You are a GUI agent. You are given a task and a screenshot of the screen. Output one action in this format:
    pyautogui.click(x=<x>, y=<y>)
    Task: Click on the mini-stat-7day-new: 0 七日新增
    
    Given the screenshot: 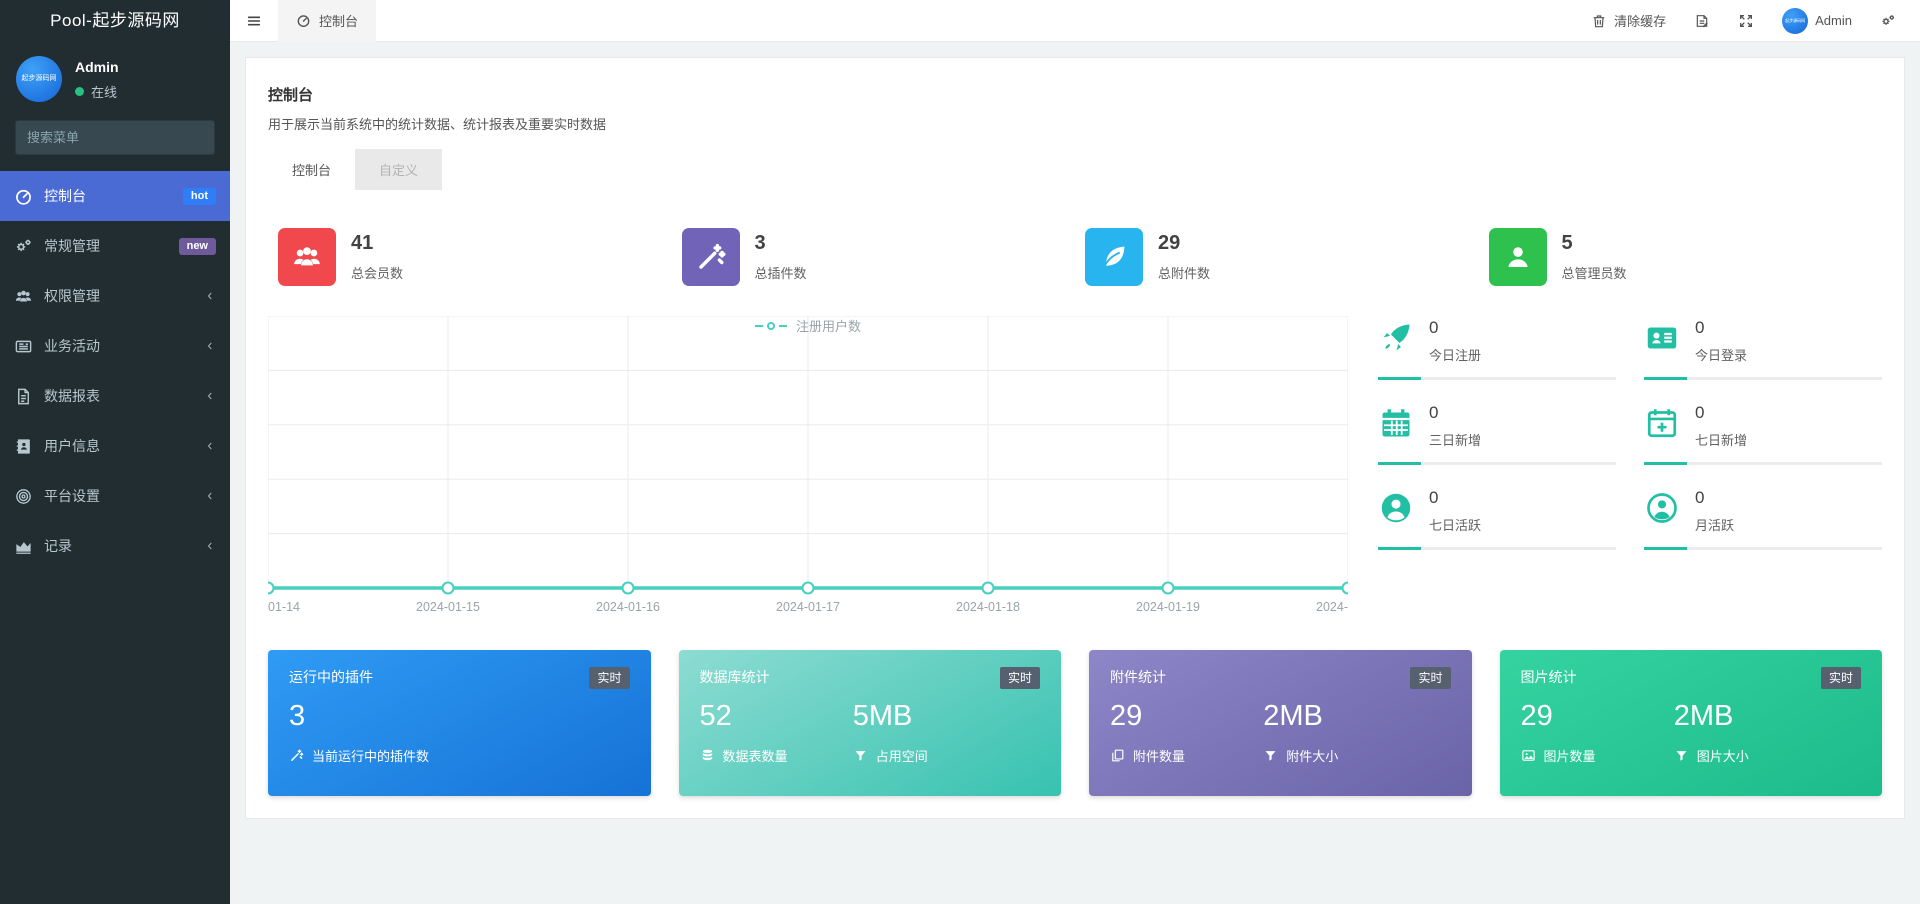 What is the action you would take?
    pyautogui.click(x=1763, y=434)
    